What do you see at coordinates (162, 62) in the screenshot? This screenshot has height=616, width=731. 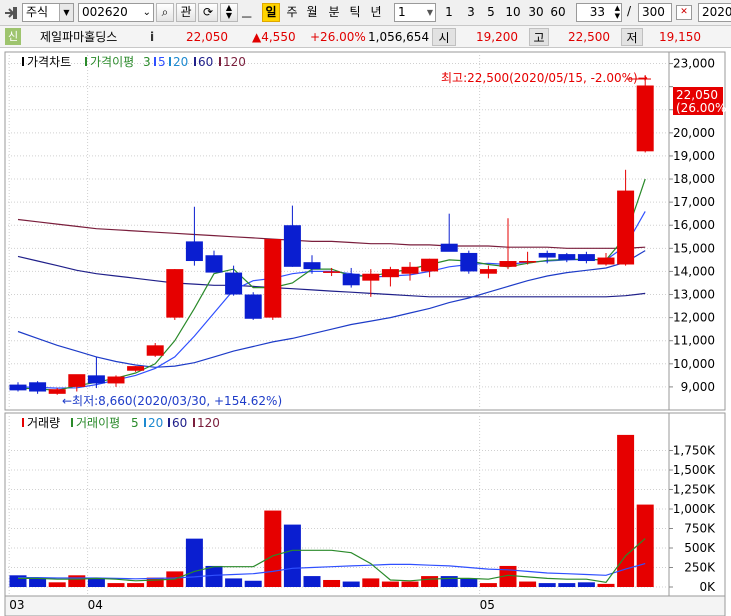 I see `price-ma-5: 5` at bounding box center [162, 62].